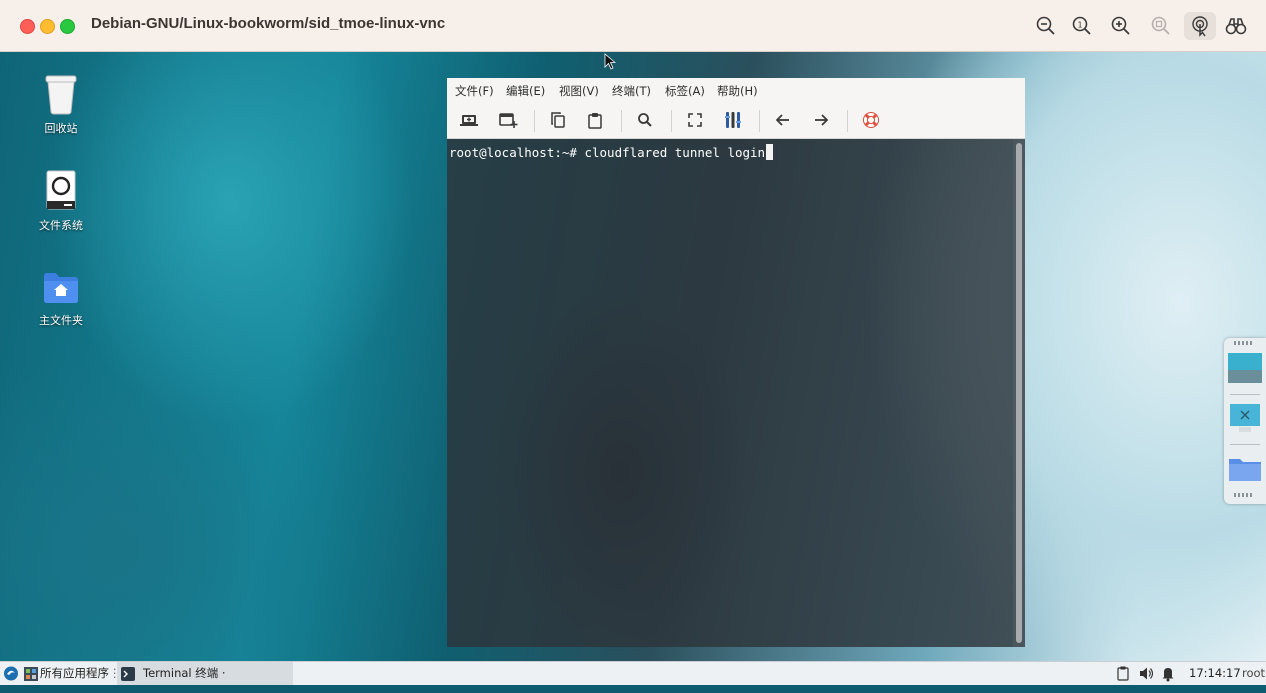  What do you see at coordinates (474, 91) in the screenshot?
I see `menu-file: 文件(F)` at bounding box center [474, 91].